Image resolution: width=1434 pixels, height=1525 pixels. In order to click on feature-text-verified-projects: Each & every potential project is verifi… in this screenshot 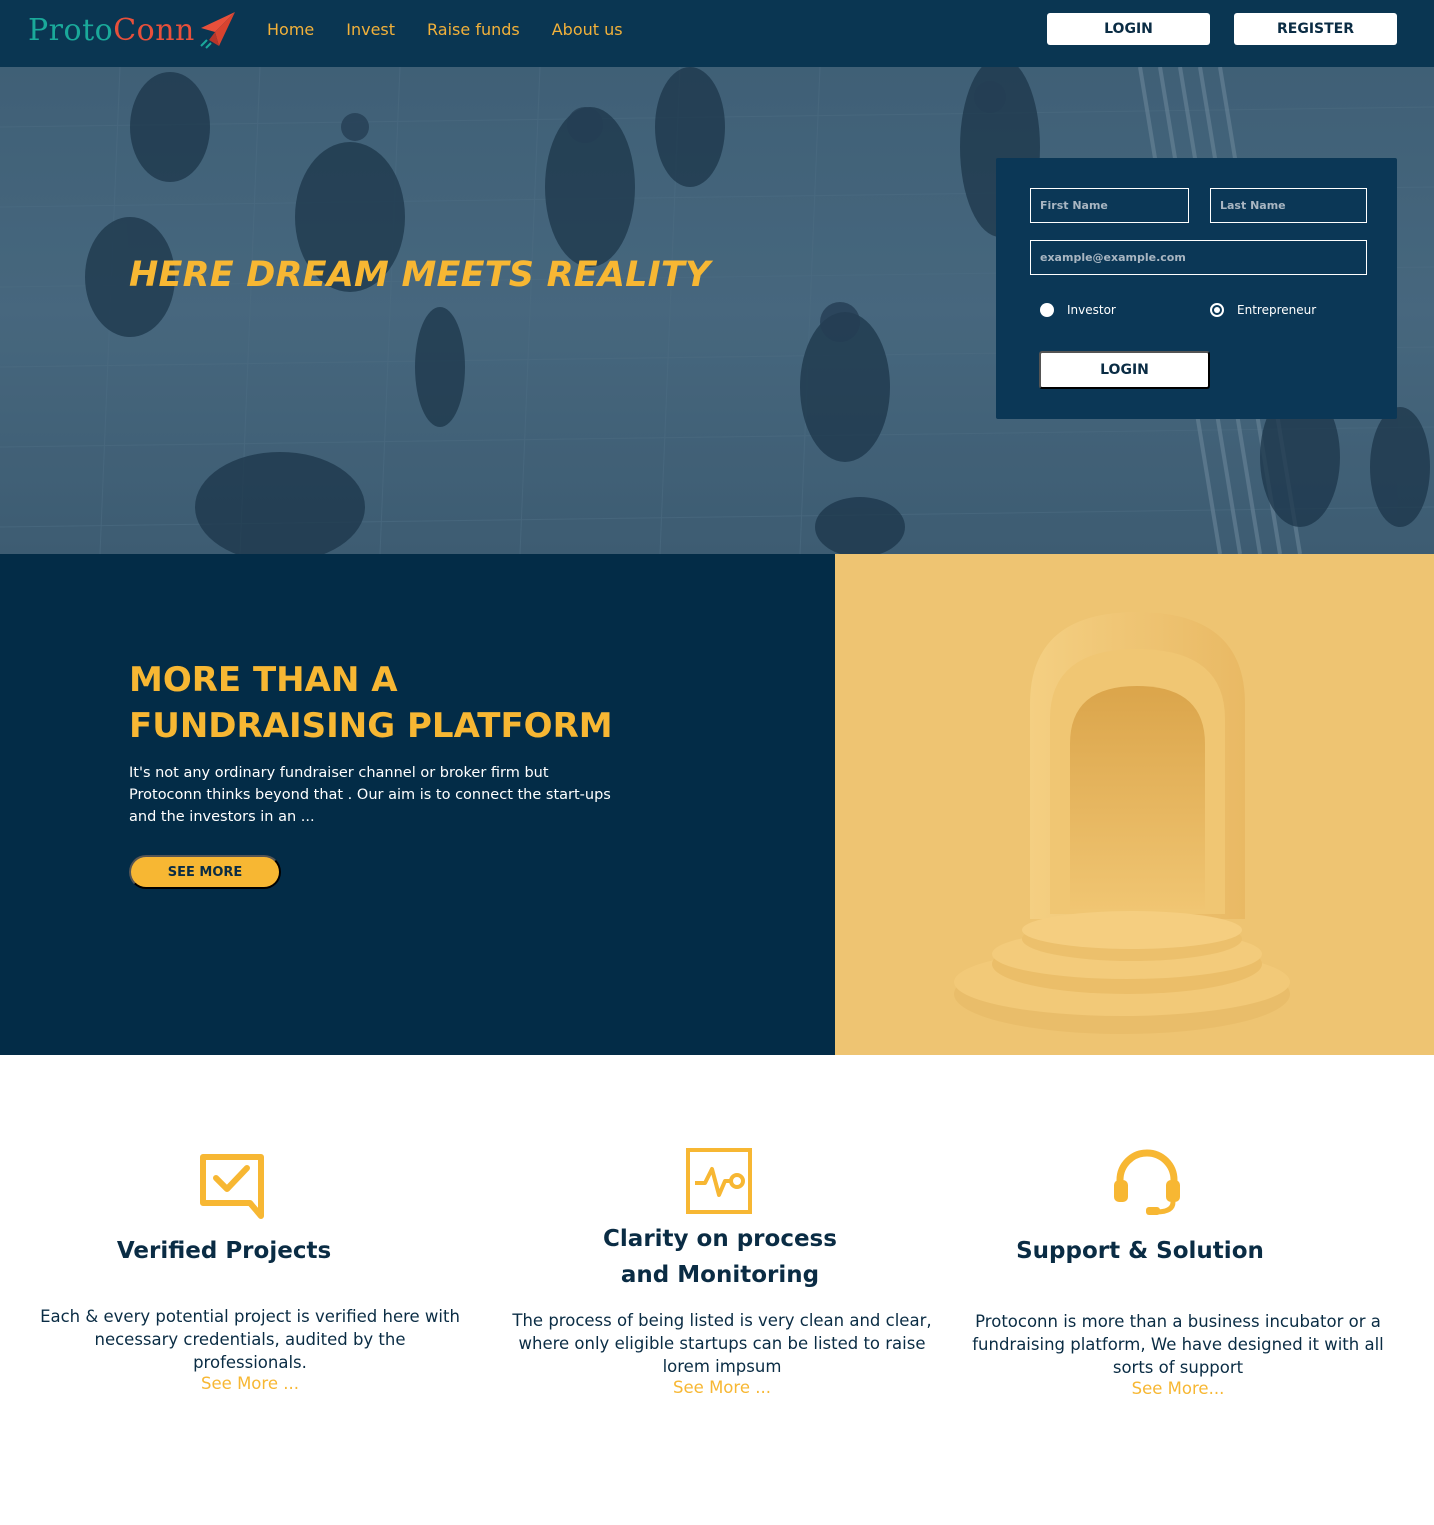, I will do `click(250, 1339)`.